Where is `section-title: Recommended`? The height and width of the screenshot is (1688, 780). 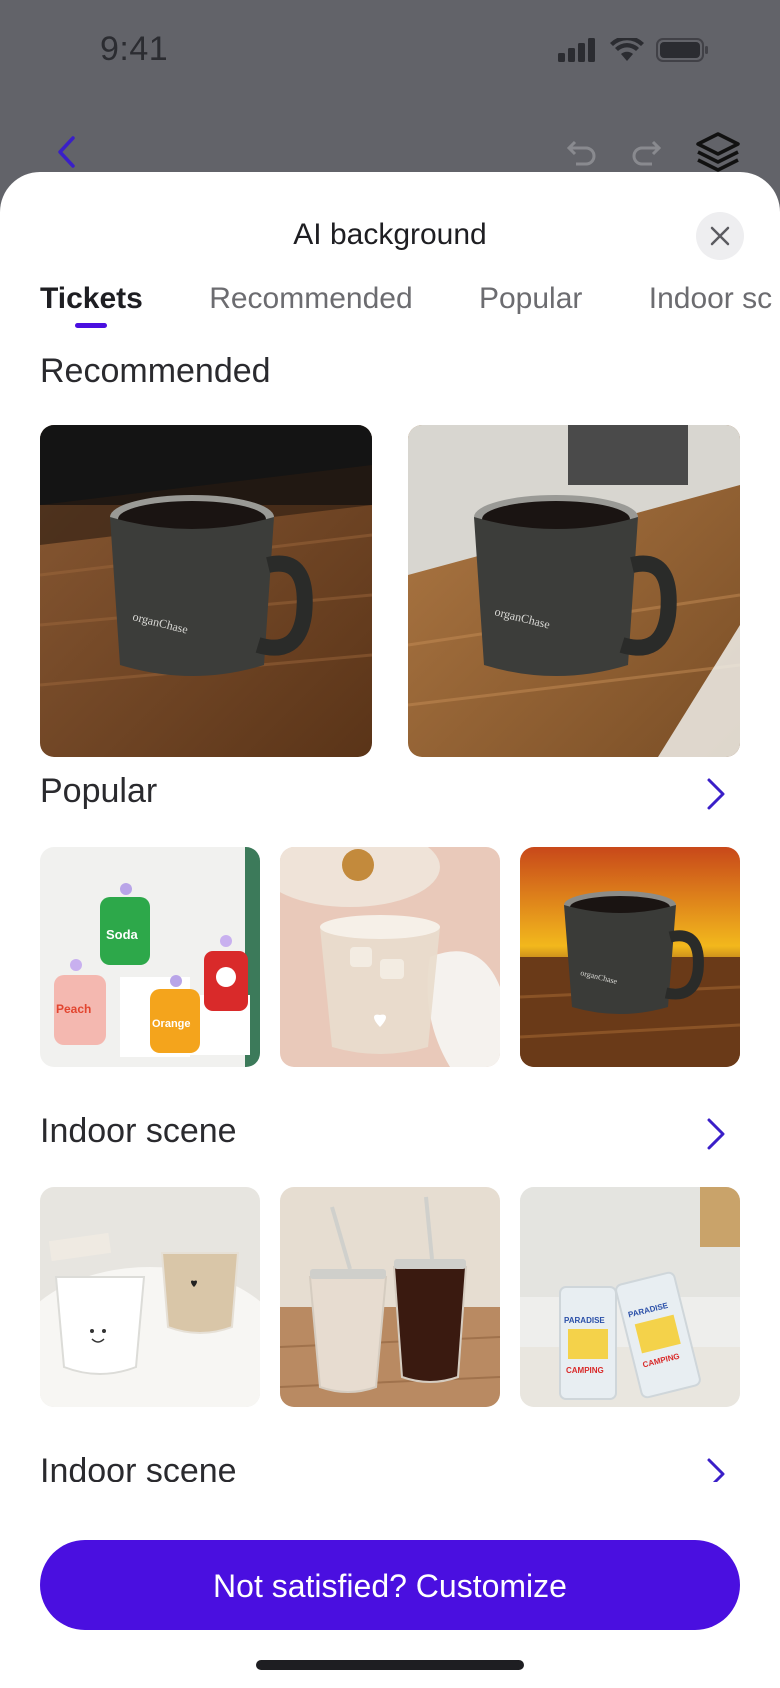 section-title: Recommended is located at coordinates (155, 371).